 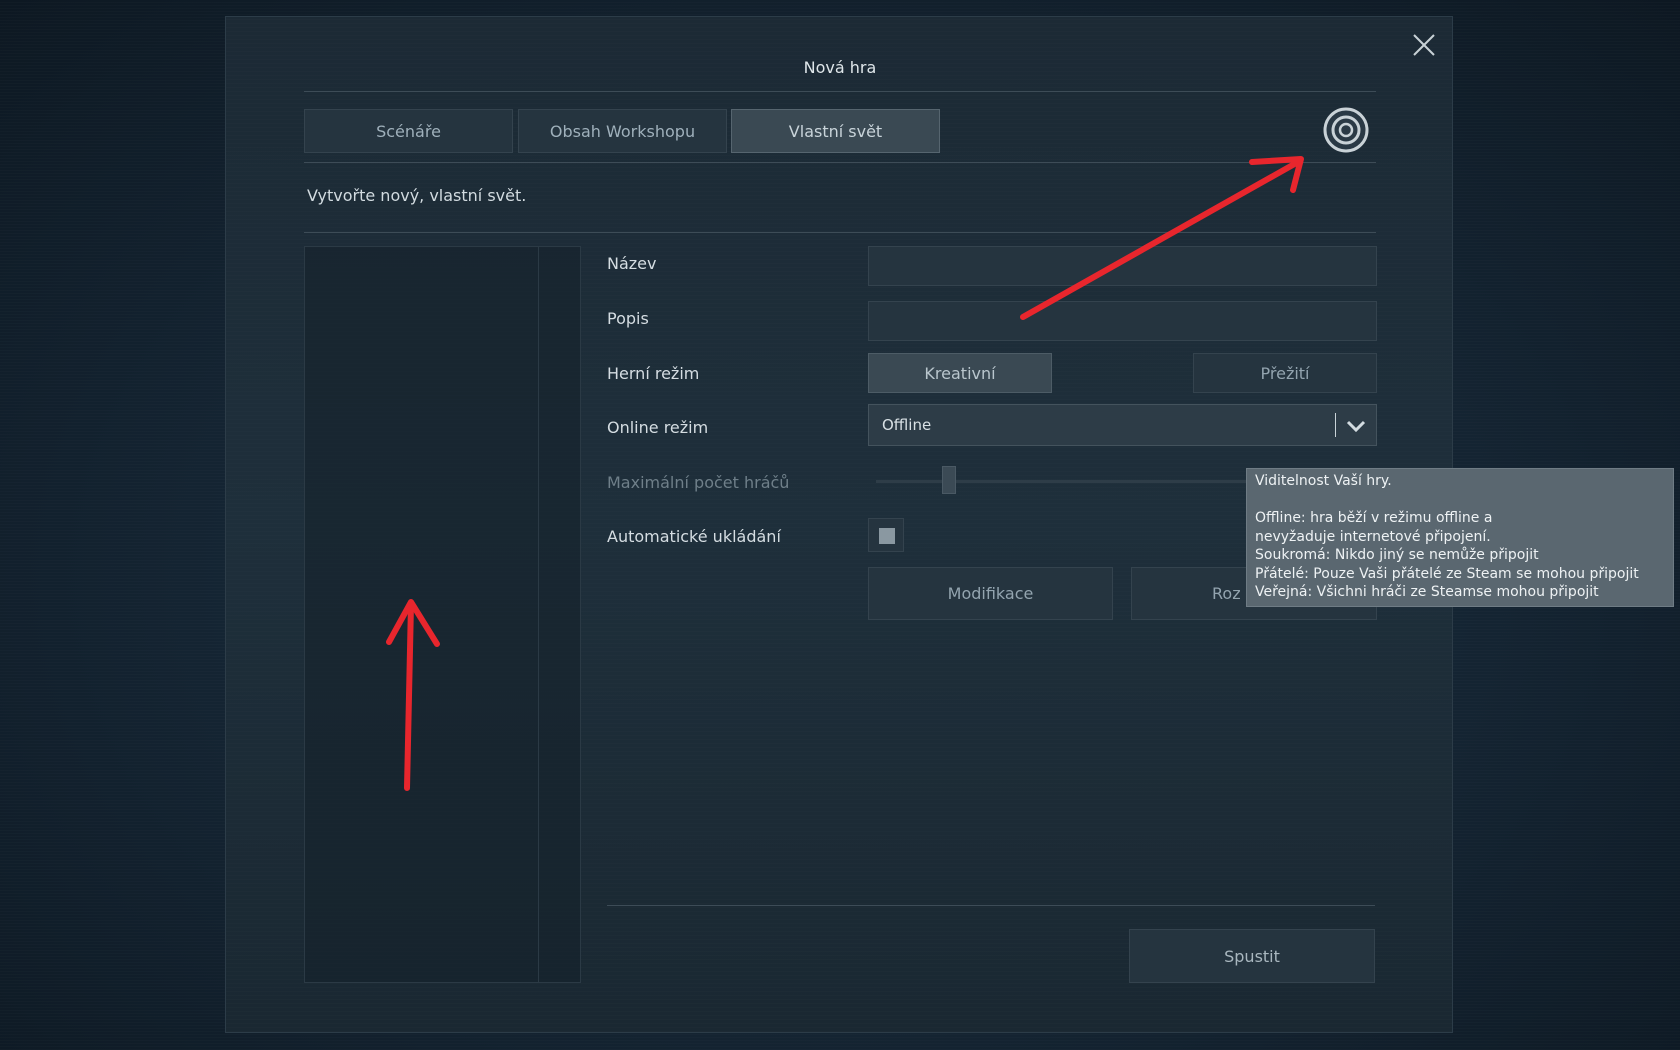 I want to click on max-players-slider-track, so click(x=1061, y=481).